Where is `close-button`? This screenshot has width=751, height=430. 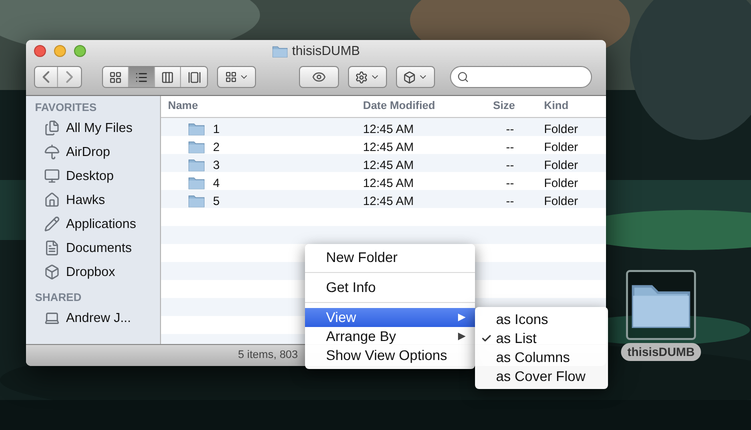
close-button is located at coordinates (40, 51).